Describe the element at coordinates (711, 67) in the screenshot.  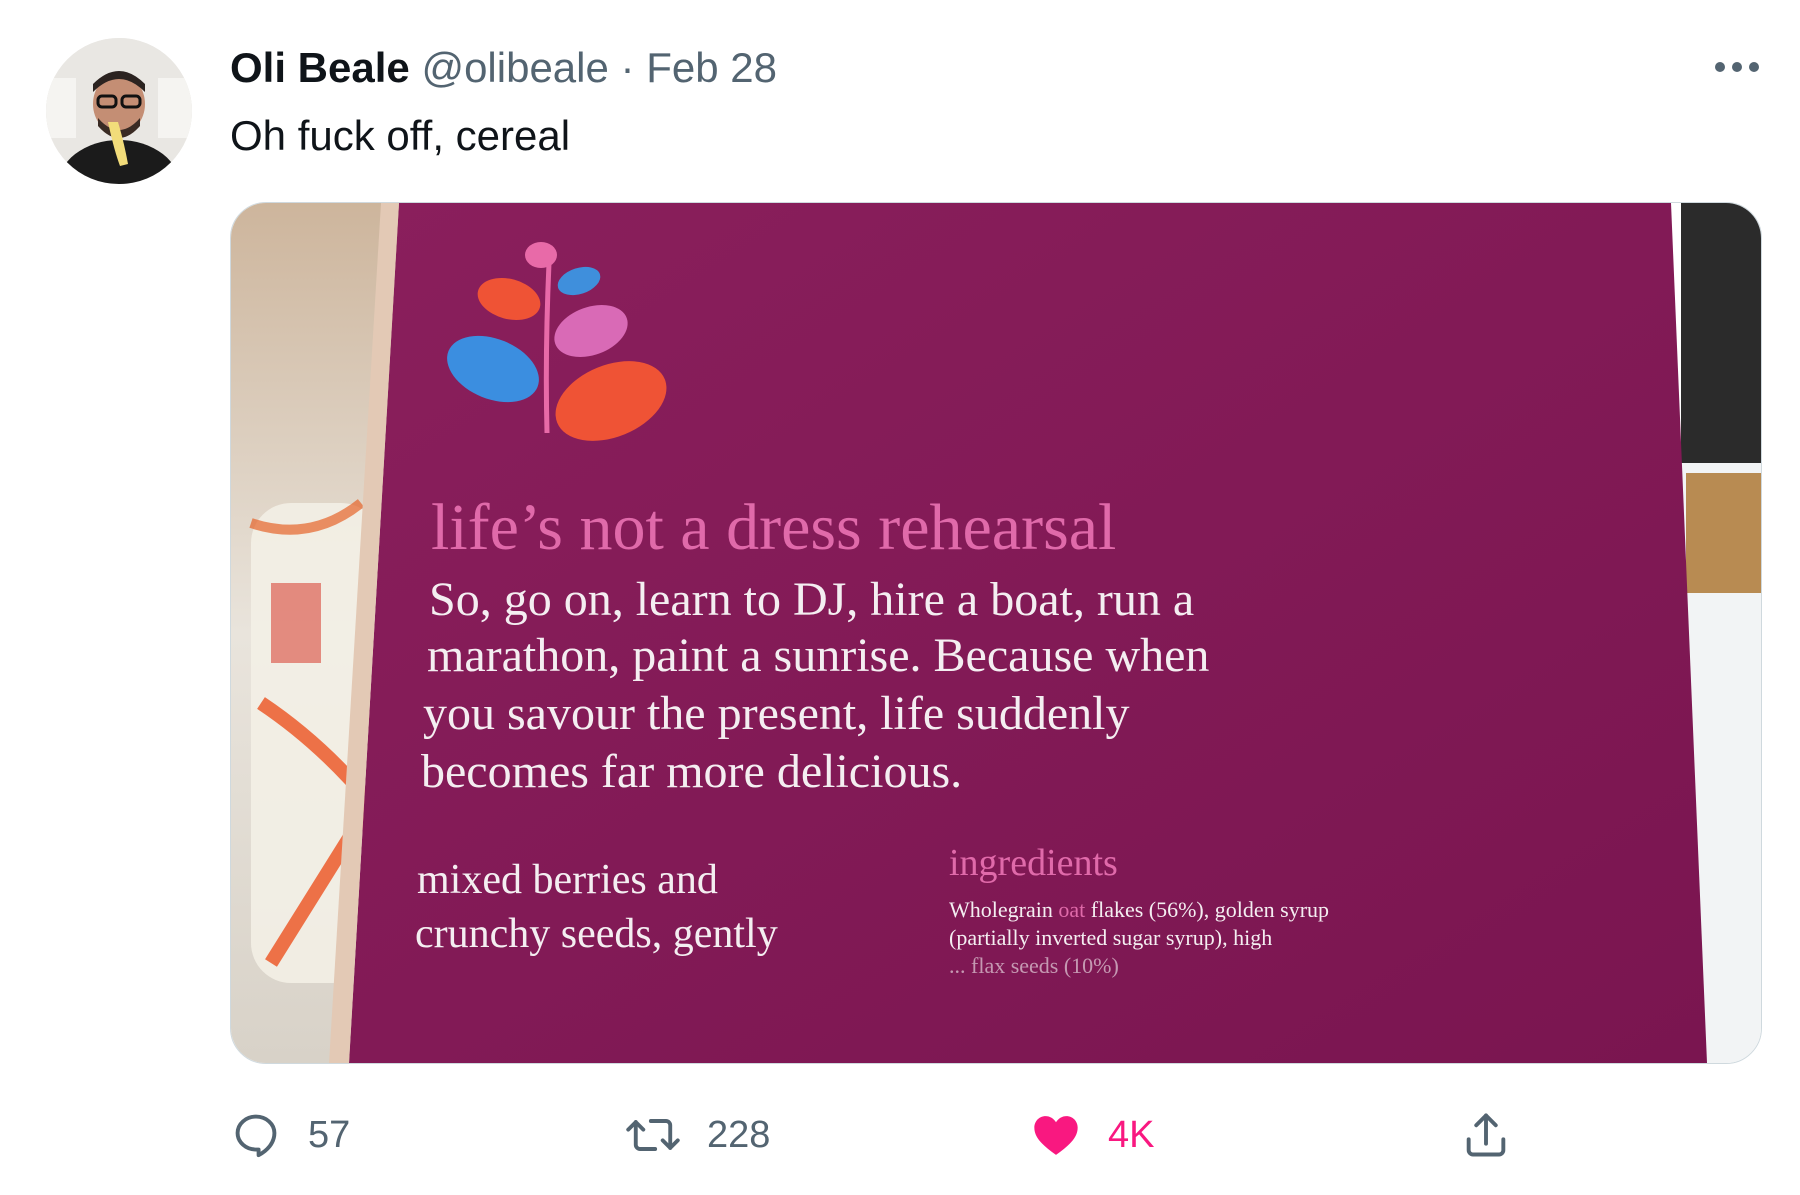
I see `tweet-date: Feb 28` at that location.